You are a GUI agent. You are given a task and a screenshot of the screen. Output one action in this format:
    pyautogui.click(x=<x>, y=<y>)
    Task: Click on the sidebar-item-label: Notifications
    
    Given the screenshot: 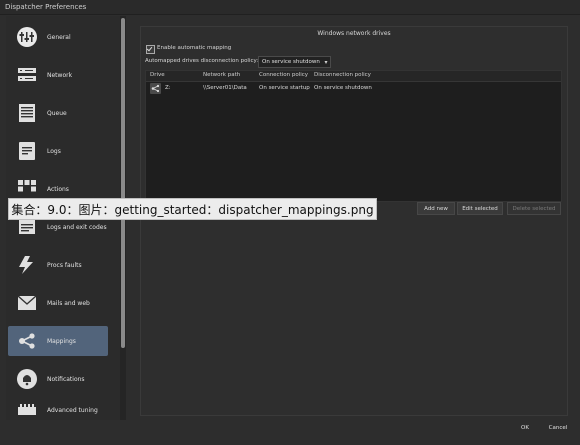 What is the action you would take?
    pyautogui.click(x=66, y=379)
    